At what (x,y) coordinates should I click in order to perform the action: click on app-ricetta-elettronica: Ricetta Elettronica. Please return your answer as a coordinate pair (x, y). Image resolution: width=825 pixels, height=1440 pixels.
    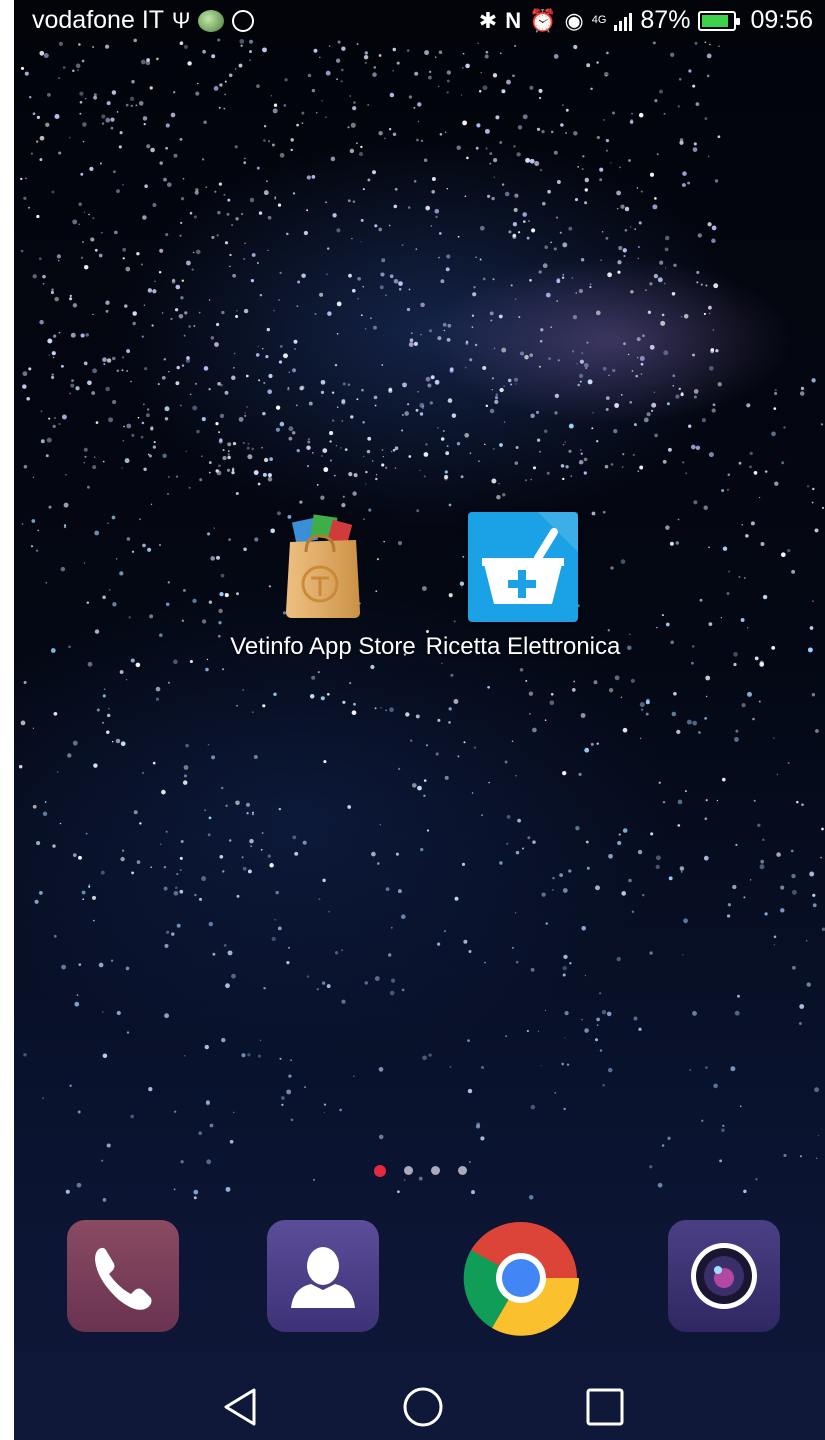
    Looking at the image, I should click on (523, 586).